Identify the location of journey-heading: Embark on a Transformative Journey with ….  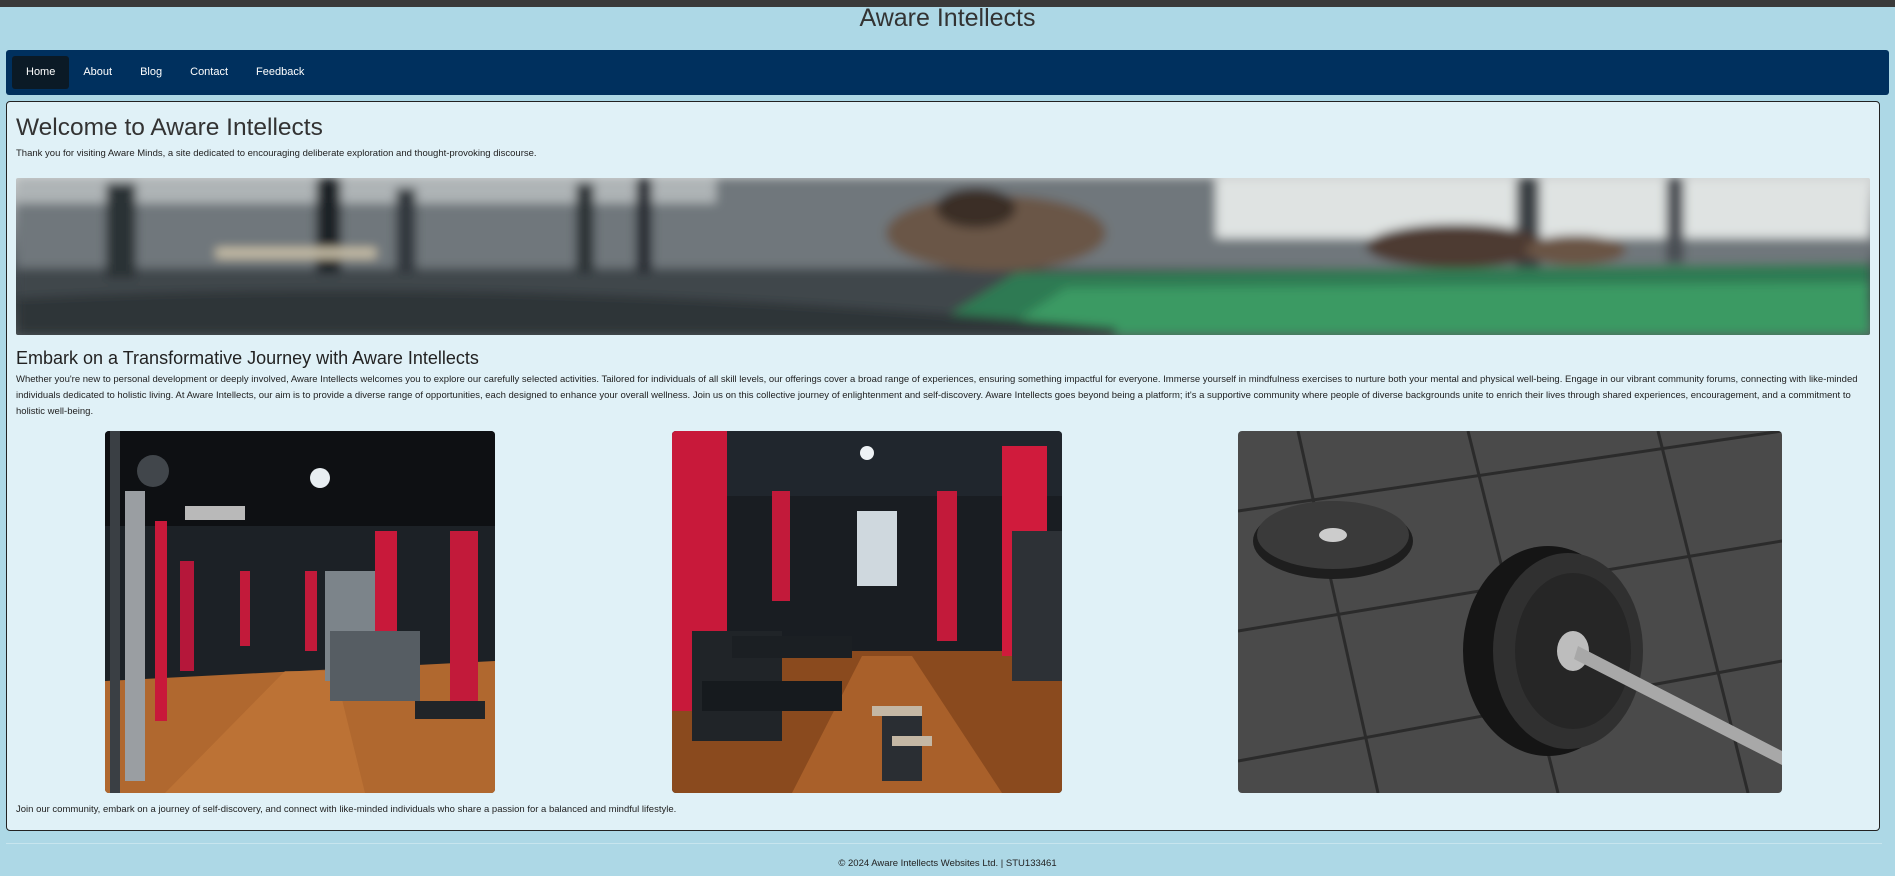
(247, 358).